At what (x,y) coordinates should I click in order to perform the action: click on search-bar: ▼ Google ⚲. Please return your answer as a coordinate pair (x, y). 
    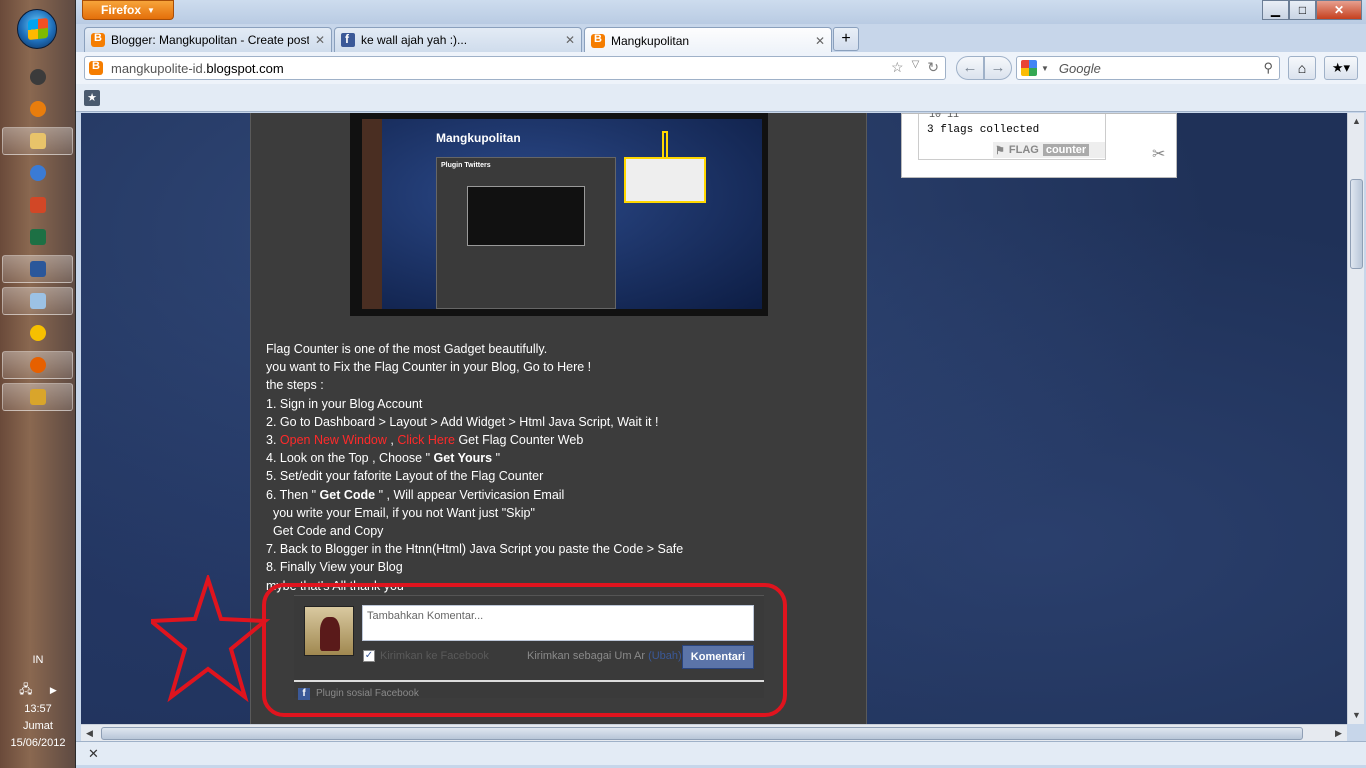
    Looking at the image, I should click on (1148, 68).